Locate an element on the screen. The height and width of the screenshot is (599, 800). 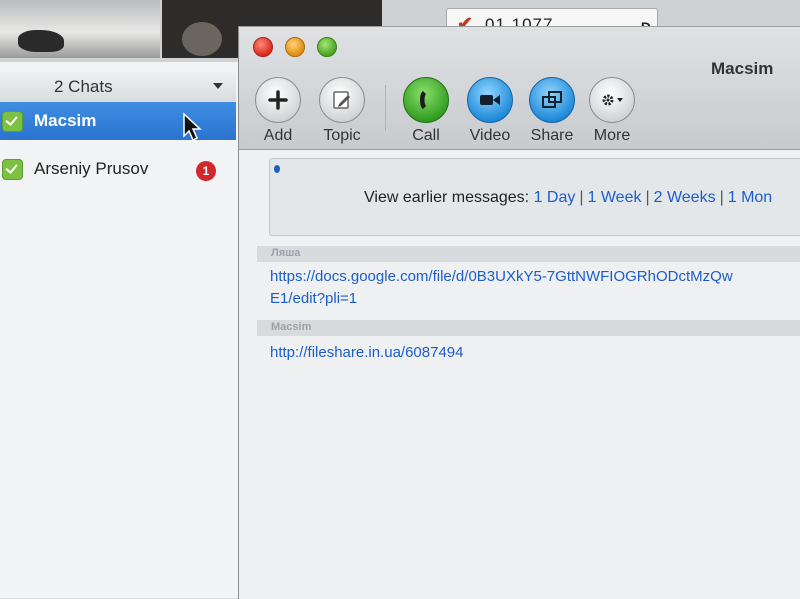
chats-count-label: 2 Chats is located at coordinates (83, 86).